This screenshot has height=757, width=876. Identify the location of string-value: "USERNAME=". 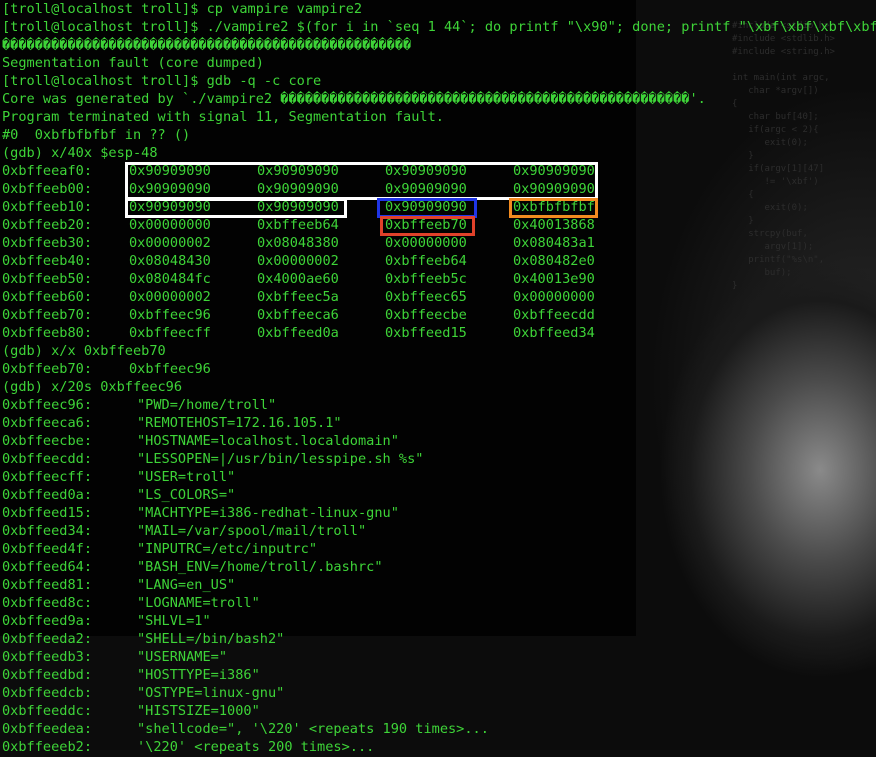
(182, 657).